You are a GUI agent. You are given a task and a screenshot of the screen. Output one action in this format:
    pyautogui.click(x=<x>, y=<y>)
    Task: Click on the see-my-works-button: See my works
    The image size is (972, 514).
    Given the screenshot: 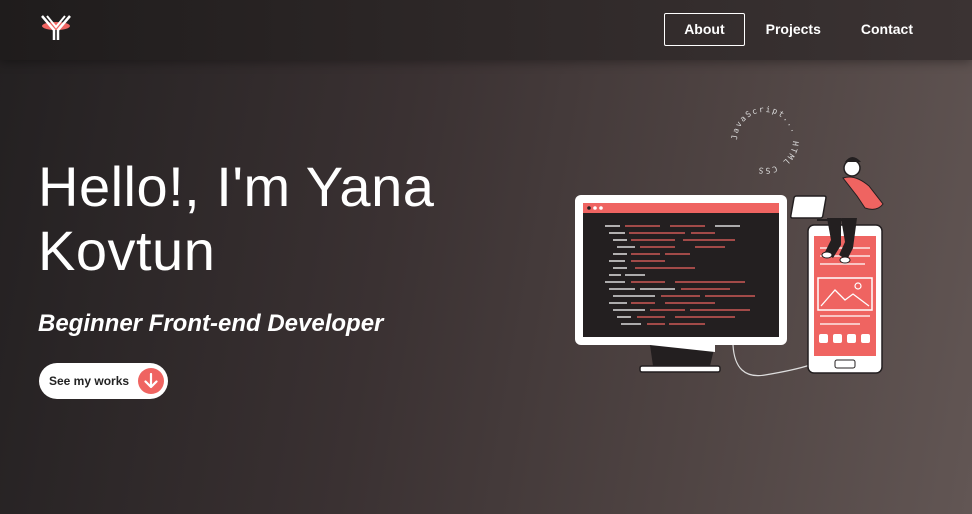 What is the action you would take?
    pyautogui.click(x=103, y=381)
    